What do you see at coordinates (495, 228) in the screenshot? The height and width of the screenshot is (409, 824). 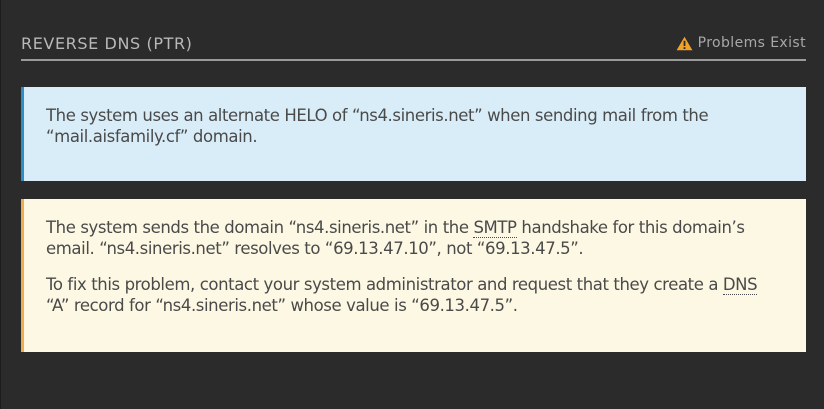 I see `smtp-abbreviation: SMTP` at bounding box center [495, 228].